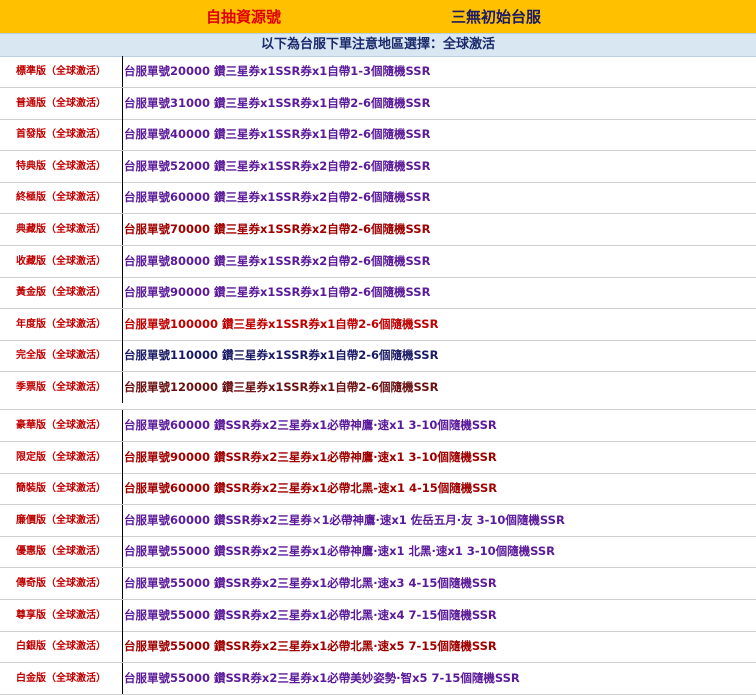 This screenshot has width=756, height=695. Describe the element at coordinates (277, 197) in the screenshot. I see `edition-description: 台服單號60000 鑽三星券x1SSR券x2自帶2-6個隨機SSR` at that location.